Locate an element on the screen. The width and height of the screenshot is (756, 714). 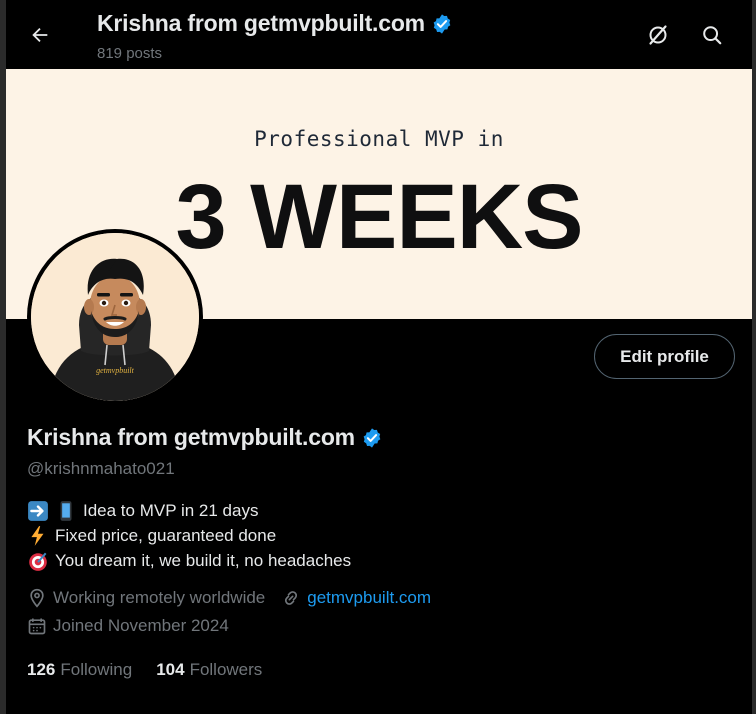
right-arrow-icon is located at coordinates (38, 510).